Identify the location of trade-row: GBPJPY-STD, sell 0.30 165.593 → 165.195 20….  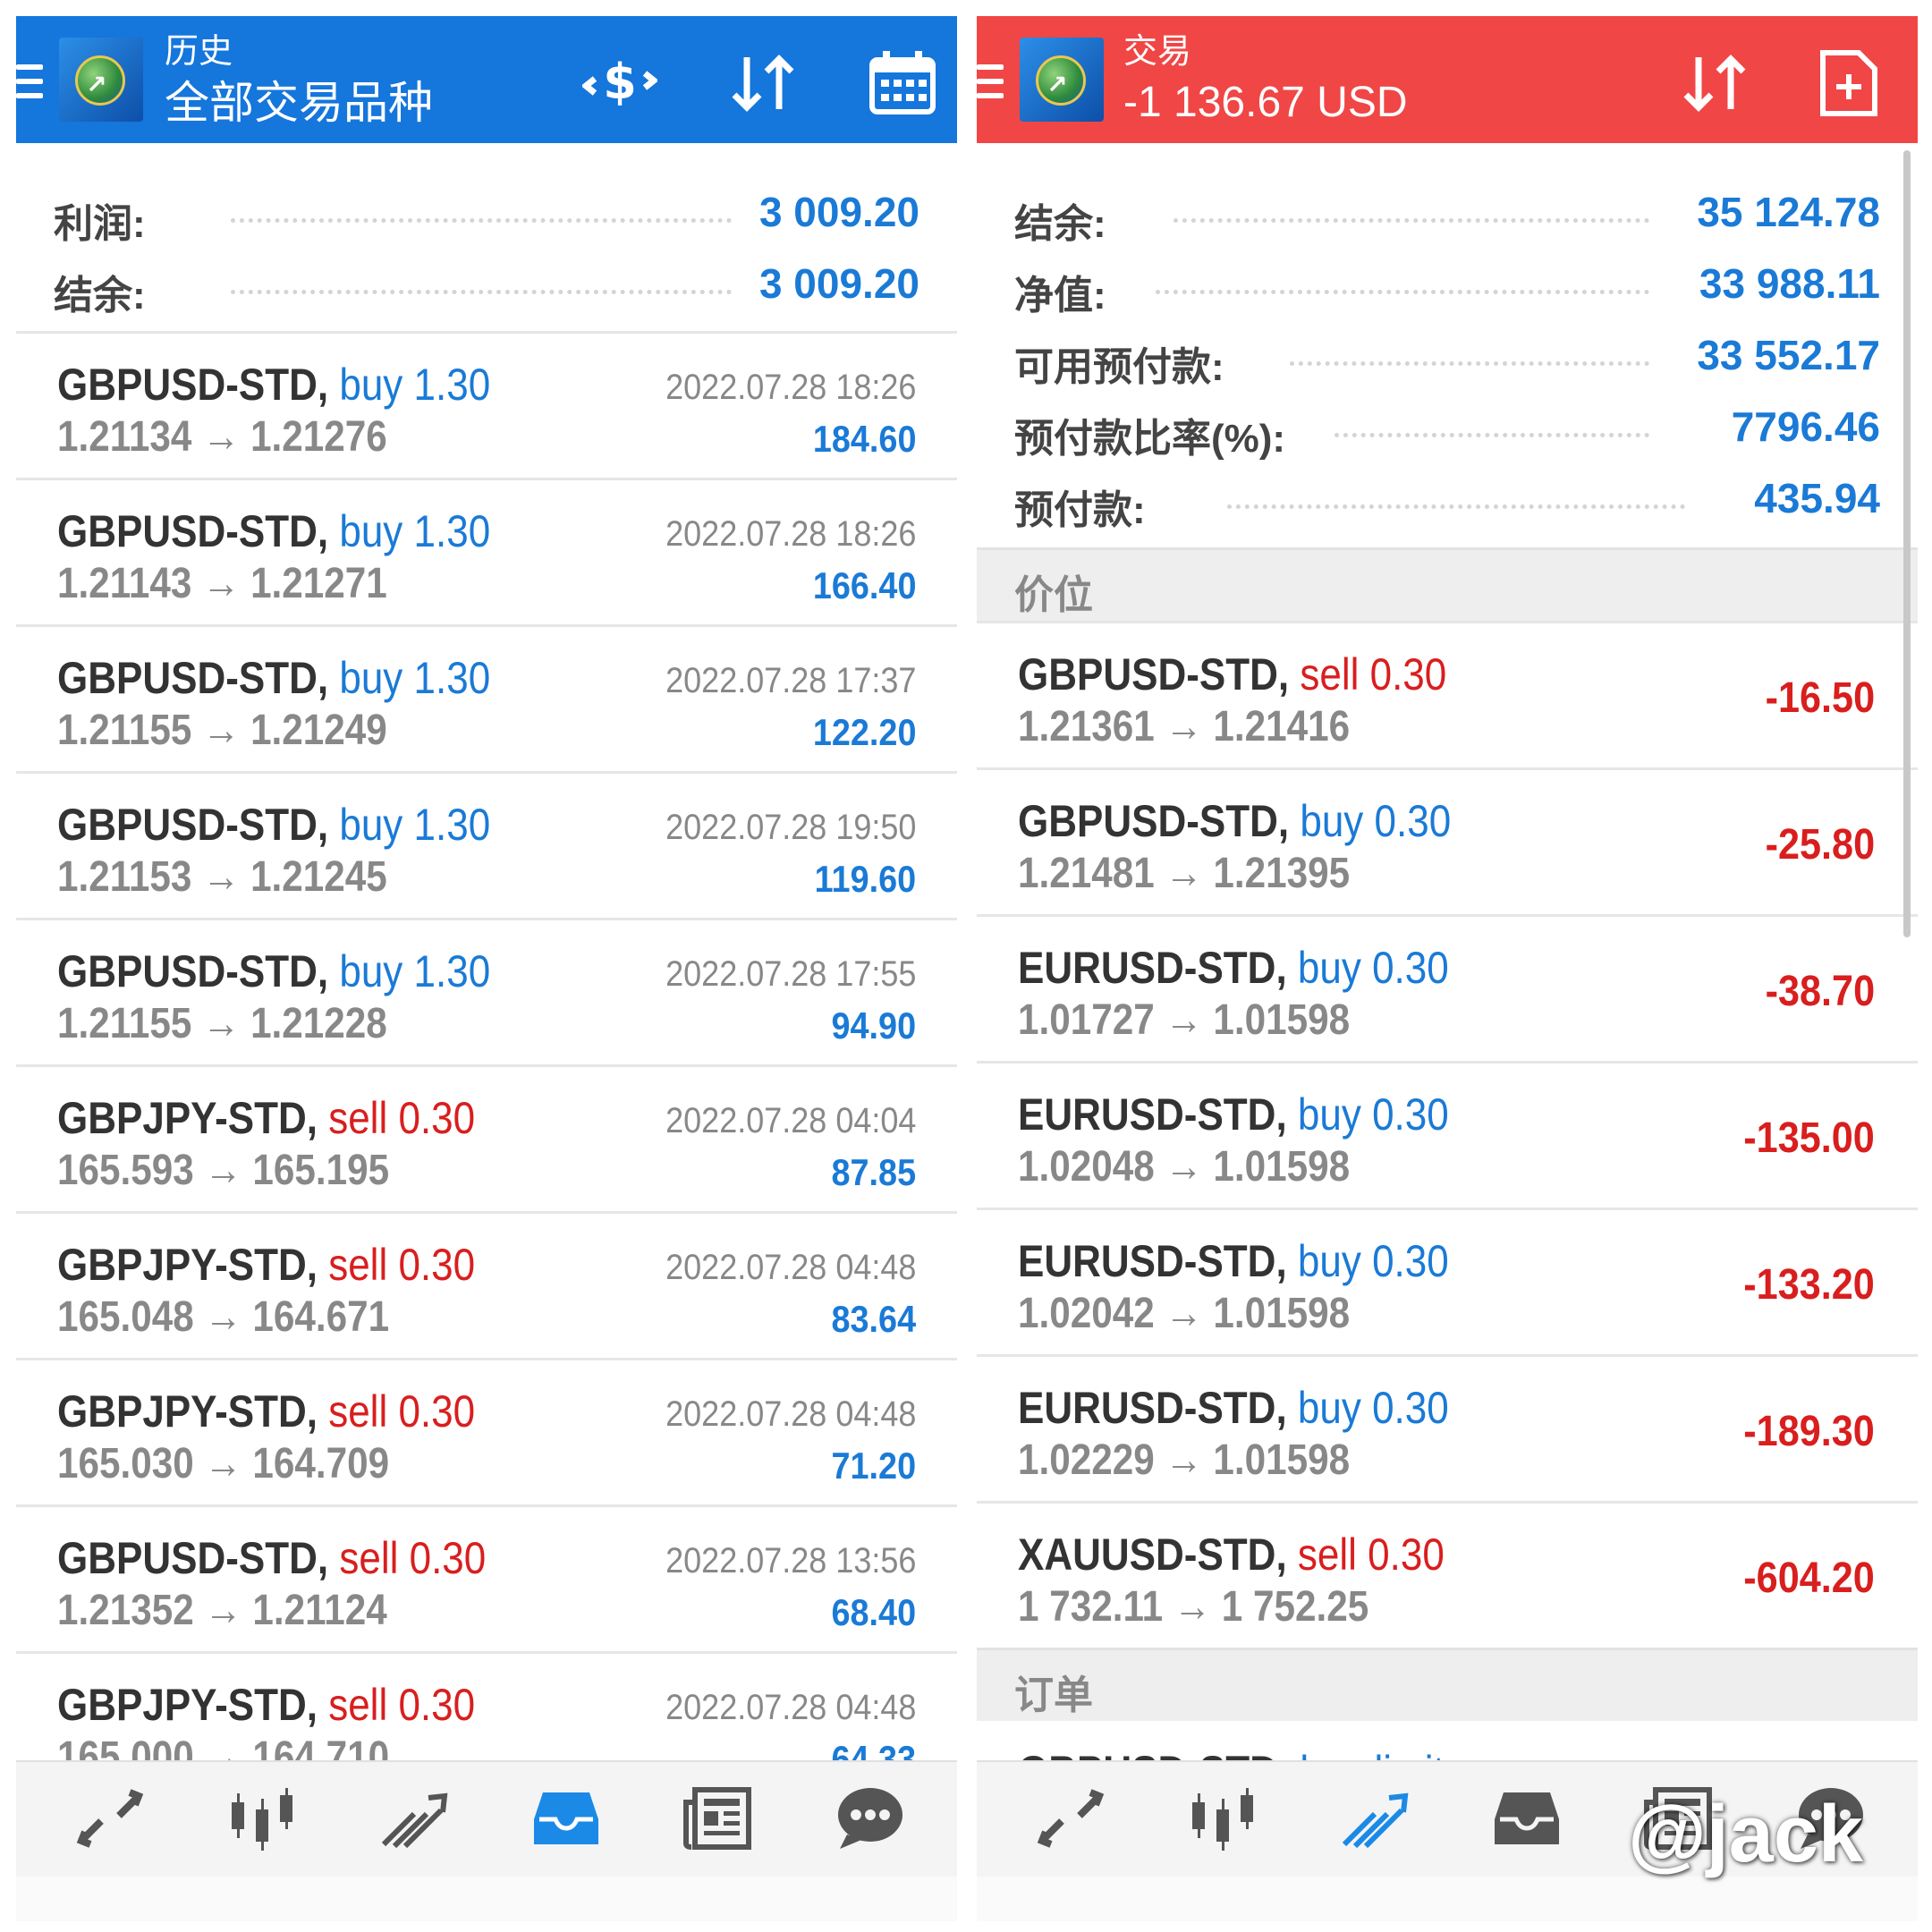
(486, 1137).